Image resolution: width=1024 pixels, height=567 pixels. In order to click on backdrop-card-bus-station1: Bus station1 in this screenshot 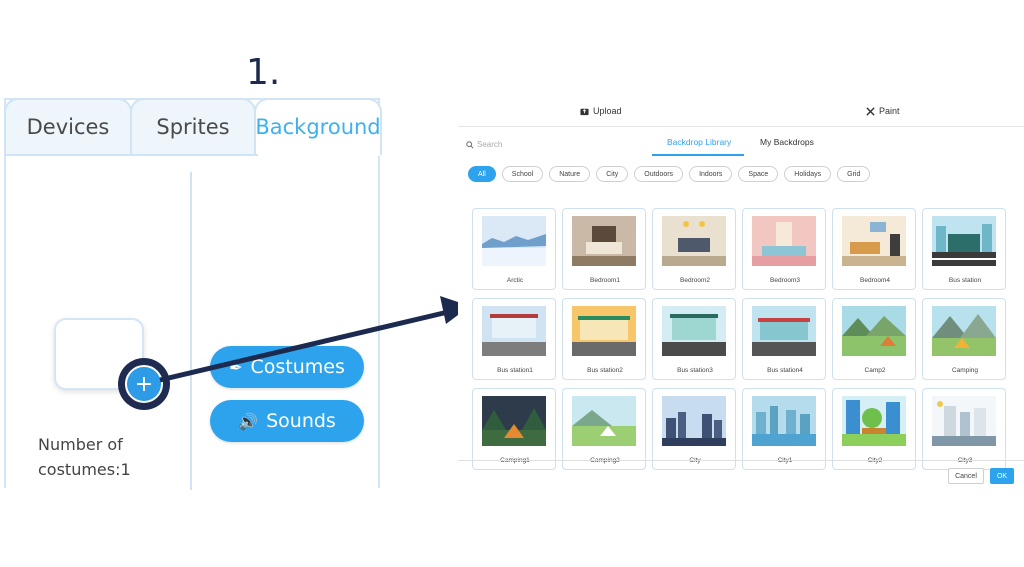, I will do `click(514, 339)`.